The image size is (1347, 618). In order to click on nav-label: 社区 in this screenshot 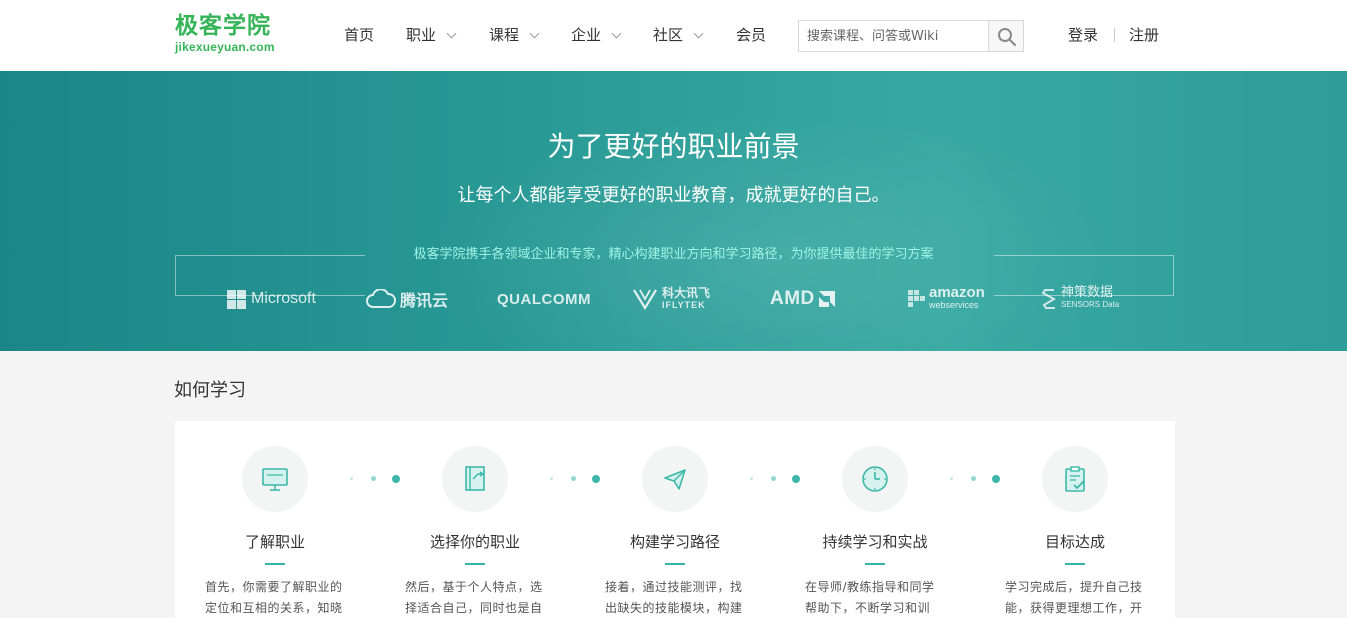, I will do `click(668, 35)`.